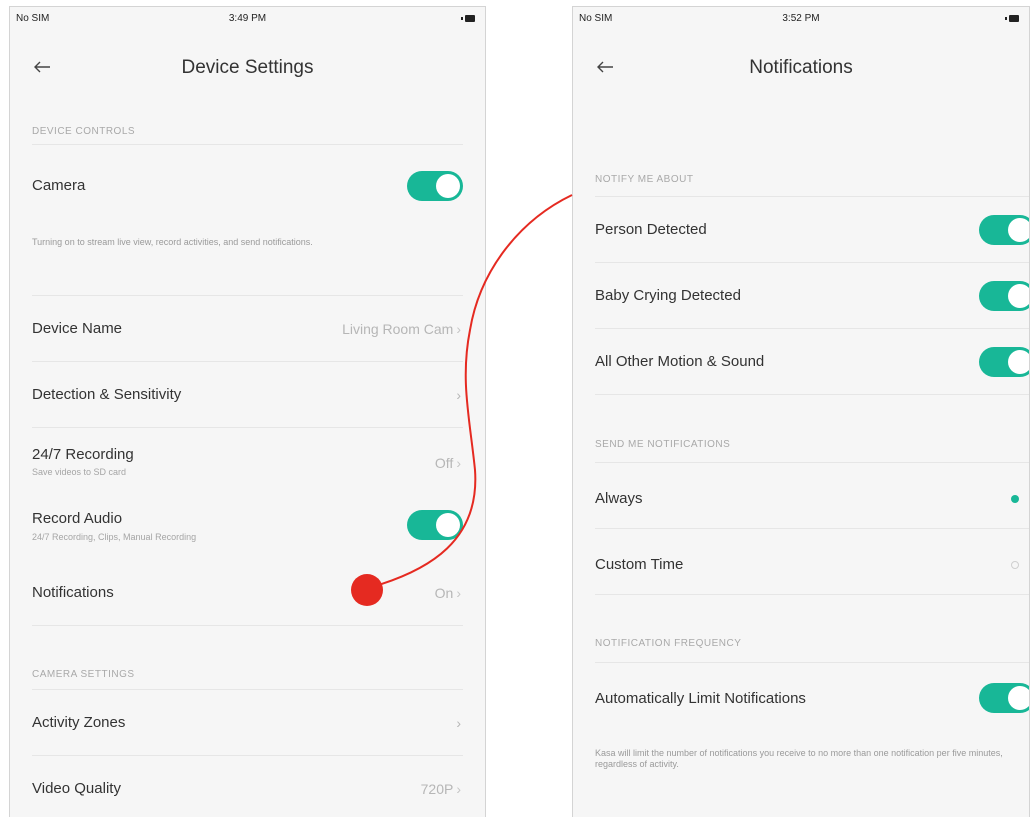 The image size is (1030, 817). I want to click on motion-sound-toggle, so click(1004, 362).